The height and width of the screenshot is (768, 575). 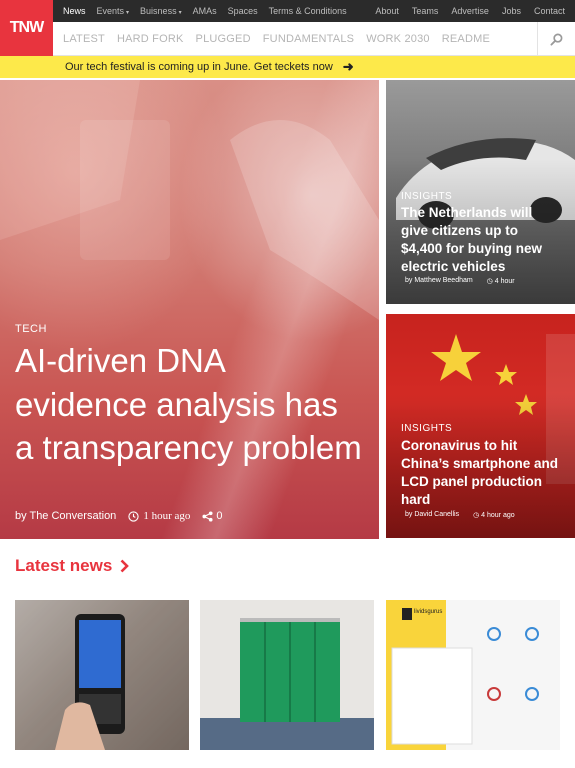 I want to click on tnw-logo: TNW, so click(x=26, y=28).